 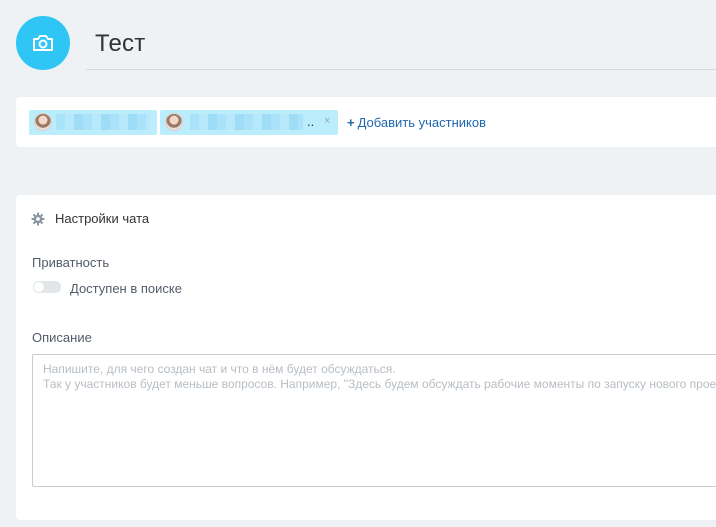 I want to click on description-label: Описание, so click(x=62, y=337).